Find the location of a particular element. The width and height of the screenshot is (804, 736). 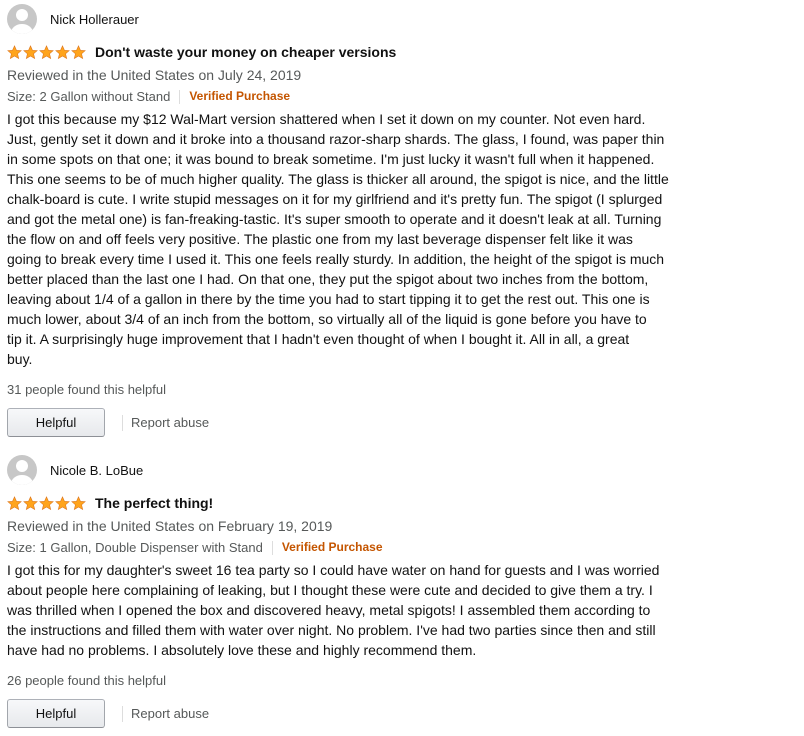

reviewer-name: Nick Hollerauer is located at coordinates (94, 19).